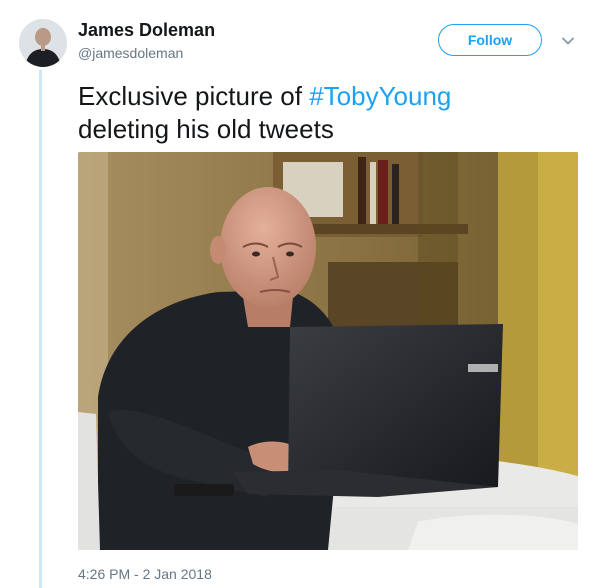 The width and height of the screenshot is (600, 588). I want to click on chevron-down-icon, so click(568, 41).